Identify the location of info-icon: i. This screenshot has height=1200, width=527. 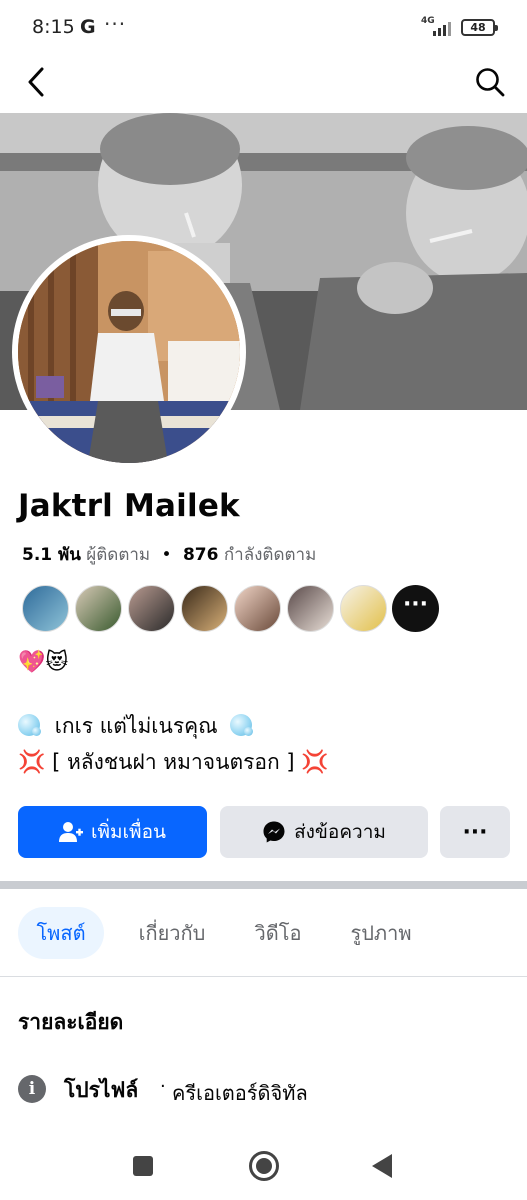
(32, 1089).